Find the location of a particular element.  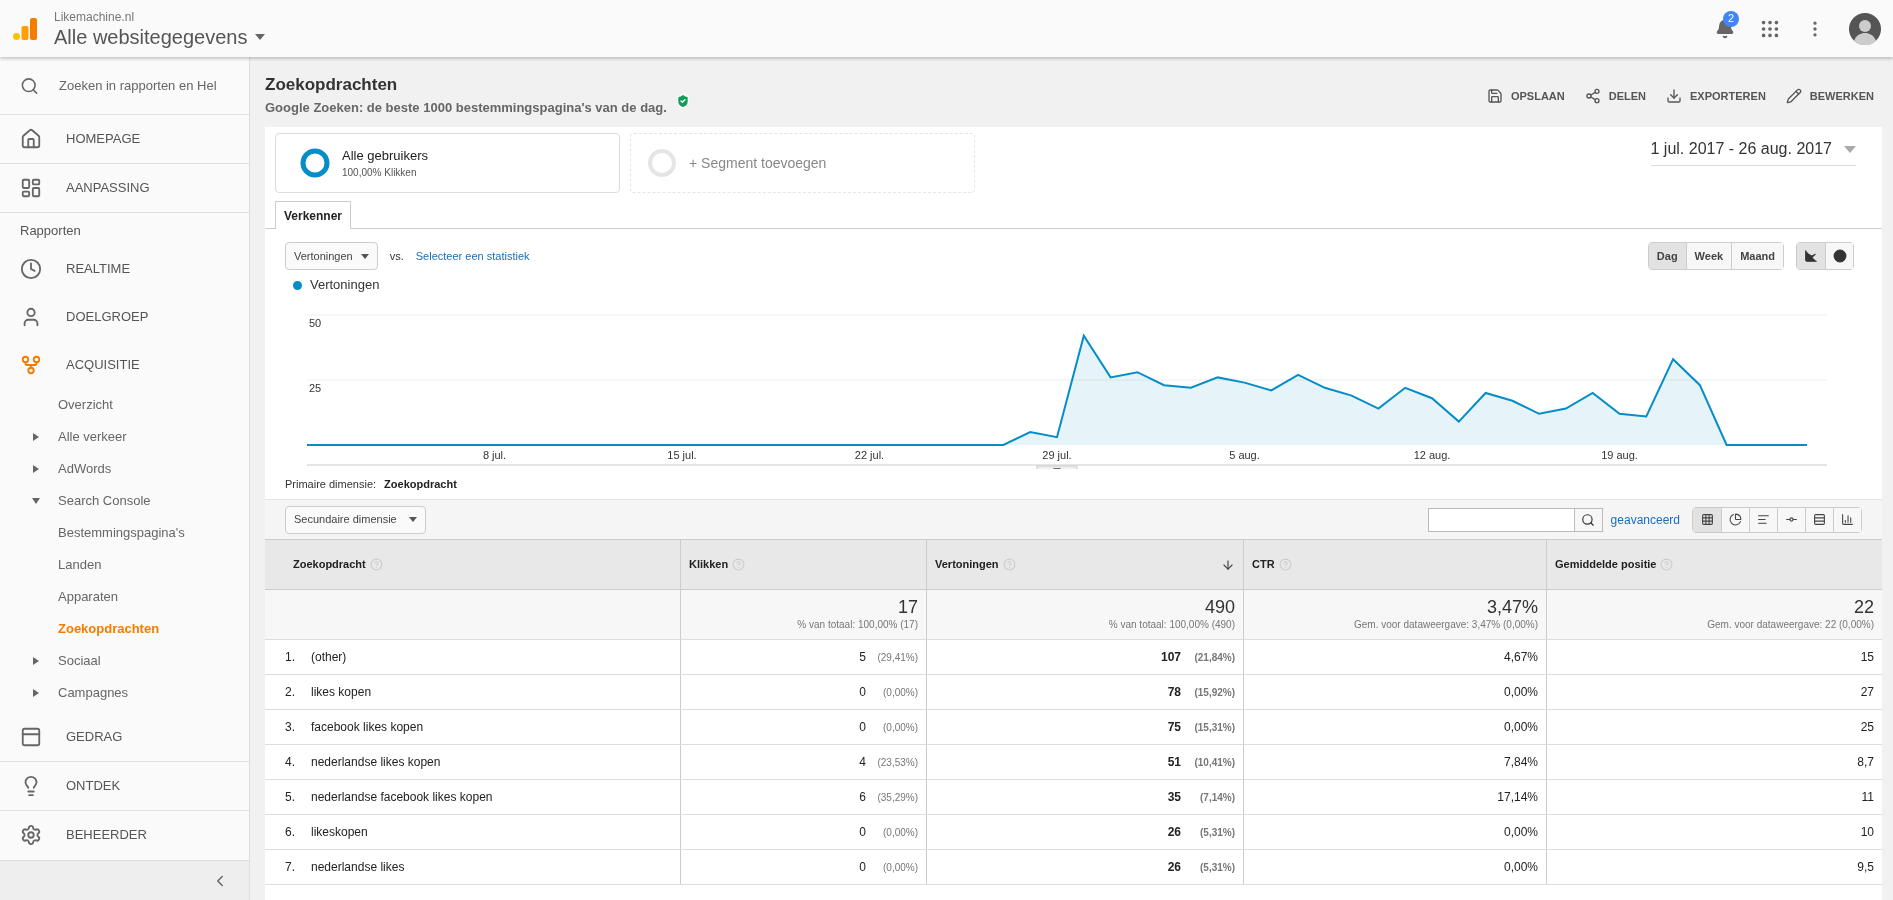

percent-cell-text: (35,29%) is located at coordinates (897, 797).